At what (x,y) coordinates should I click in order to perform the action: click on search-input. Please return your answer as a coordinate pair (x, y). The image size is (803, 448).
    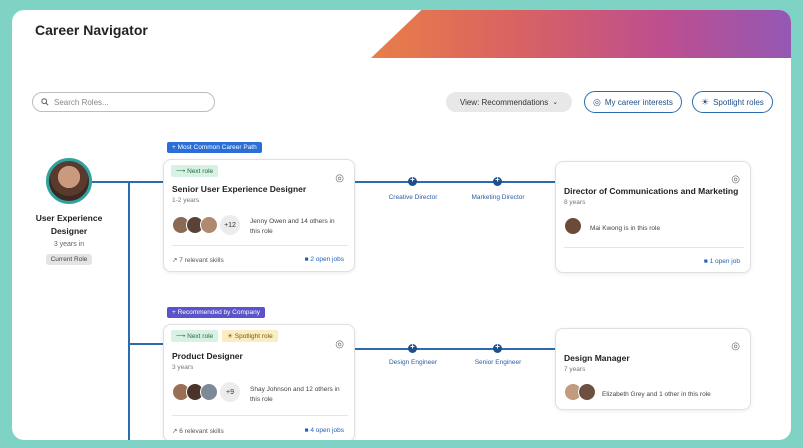
    Looking at the image, I should click on (124, 102).